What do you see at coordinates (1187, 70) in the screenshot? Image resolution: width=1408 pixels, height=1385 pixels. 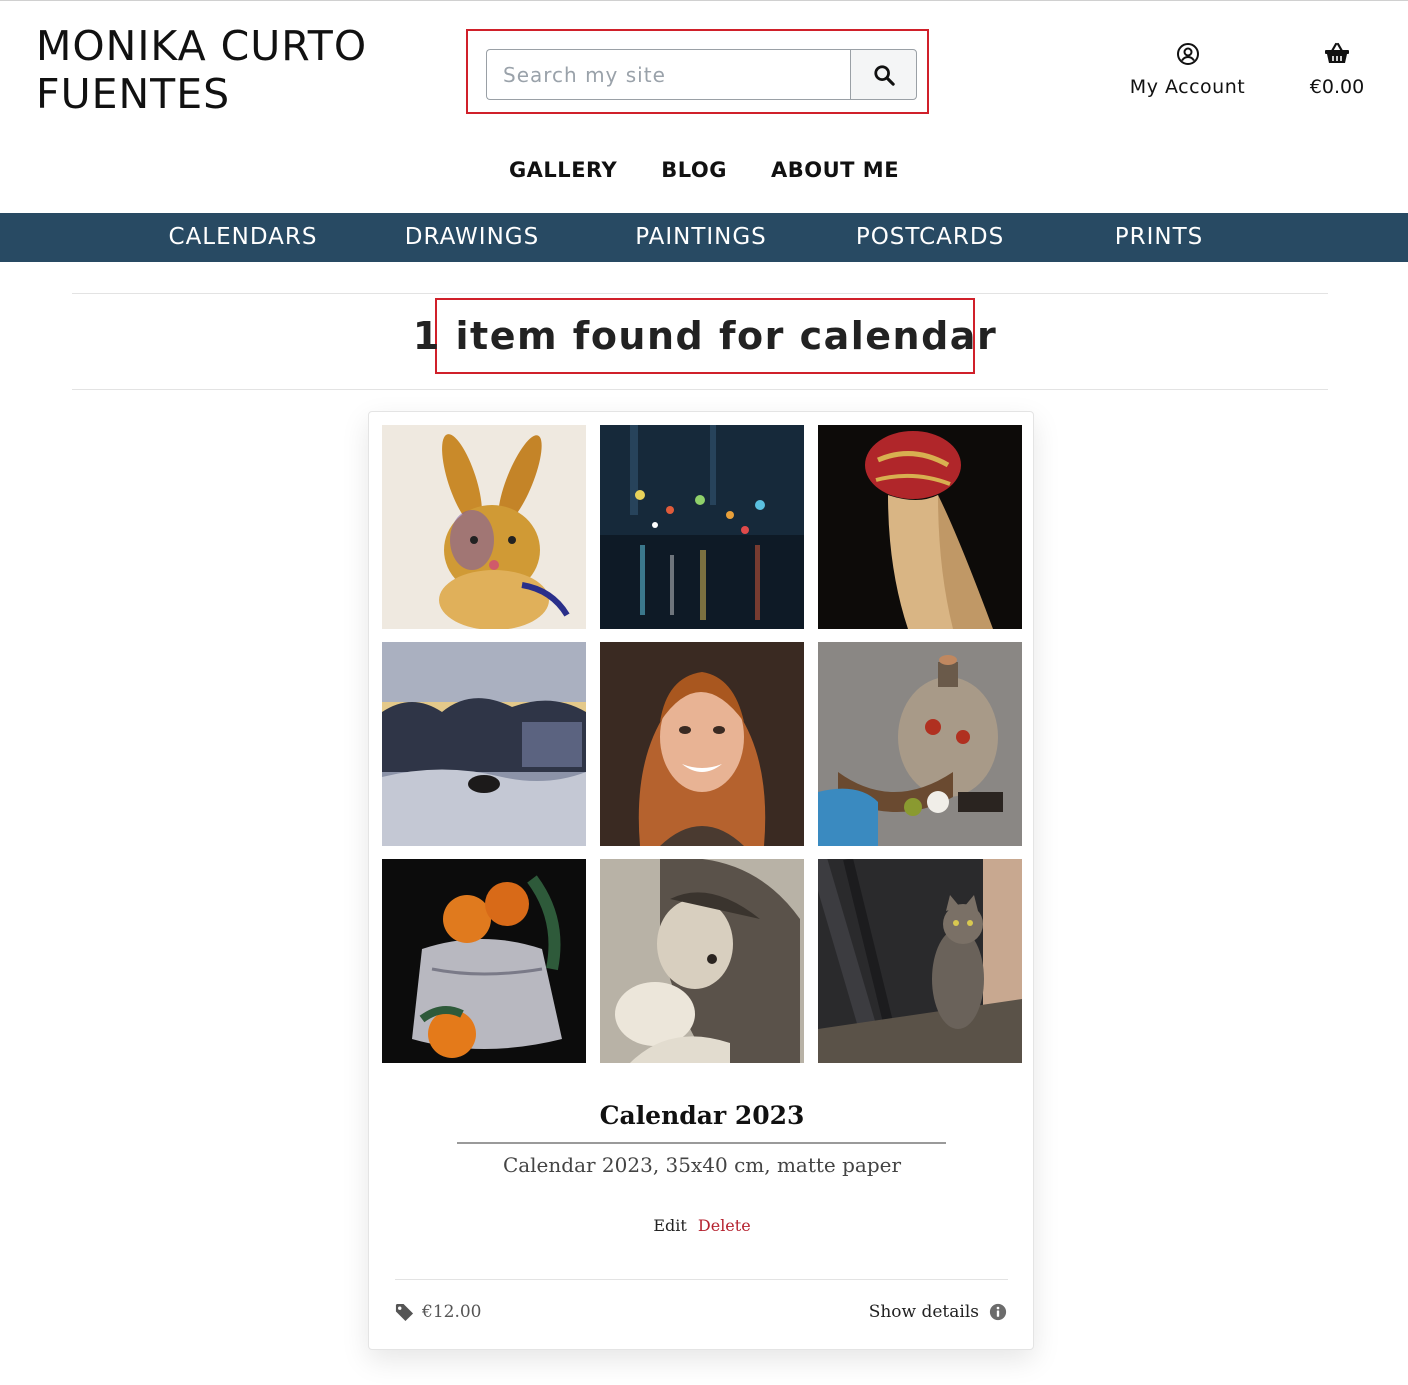 I see `my-account-link: My Account` at bounding box center [1187, 70].